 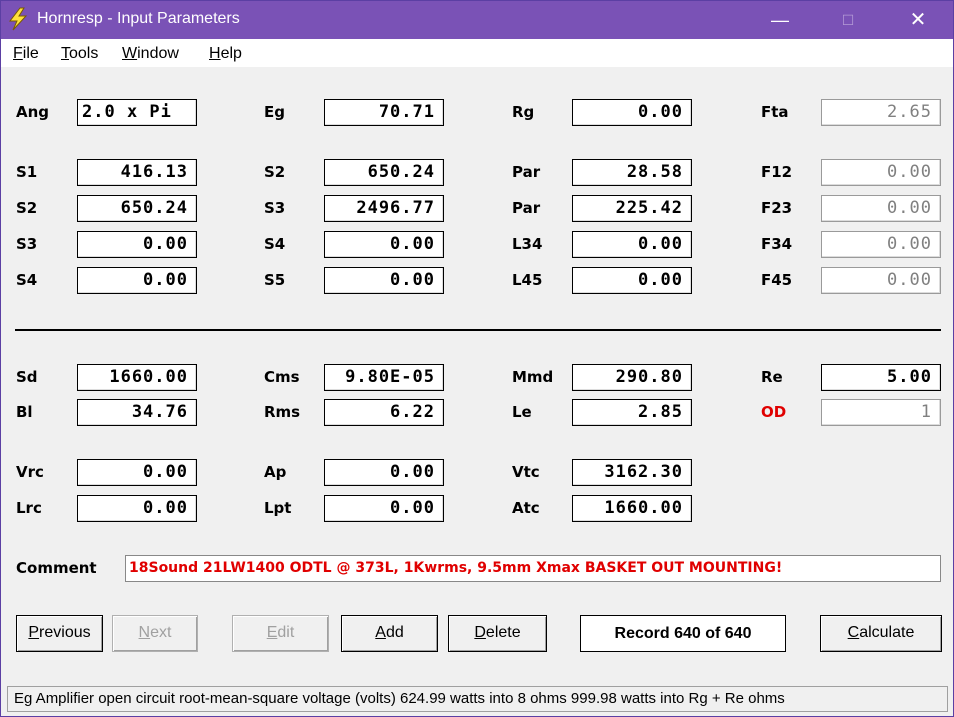 What do you see at coordinates (137, 172) in the screenshot?
I see `field-s1: 416.13` at bounding box center [137, 172].